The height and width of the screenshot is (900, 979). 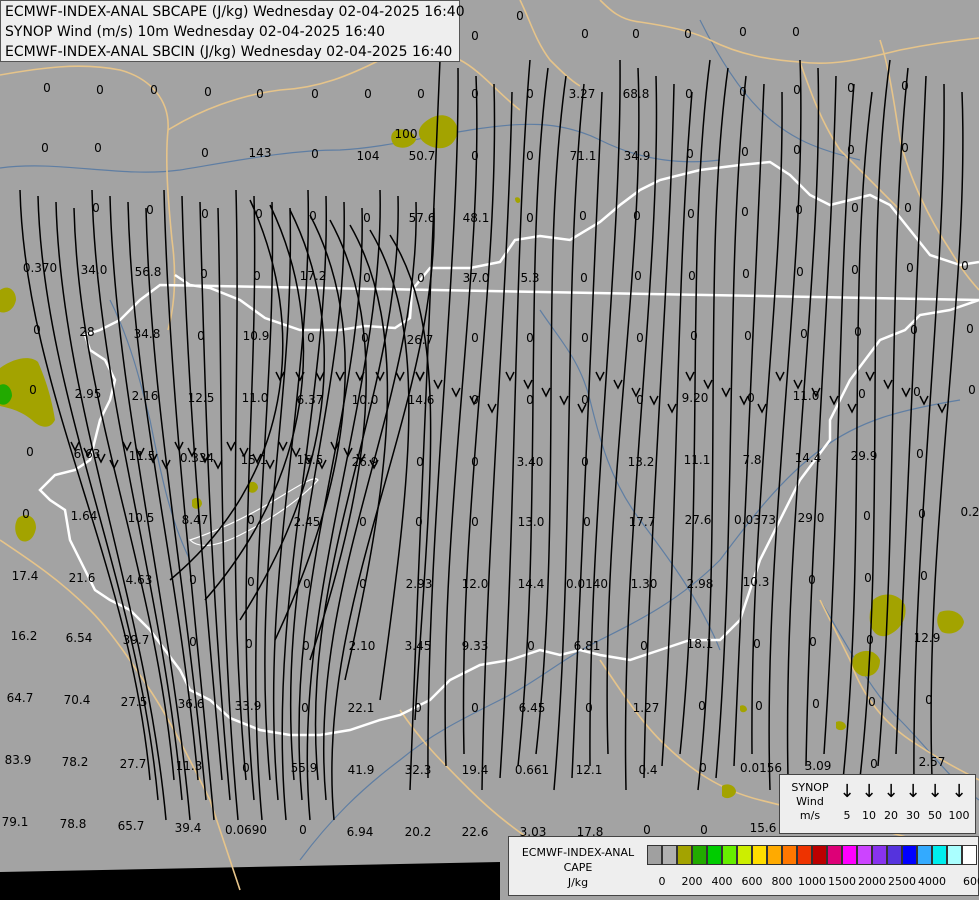 I want to click on cin-value-label: 48.1, so click(x=476, y=218).